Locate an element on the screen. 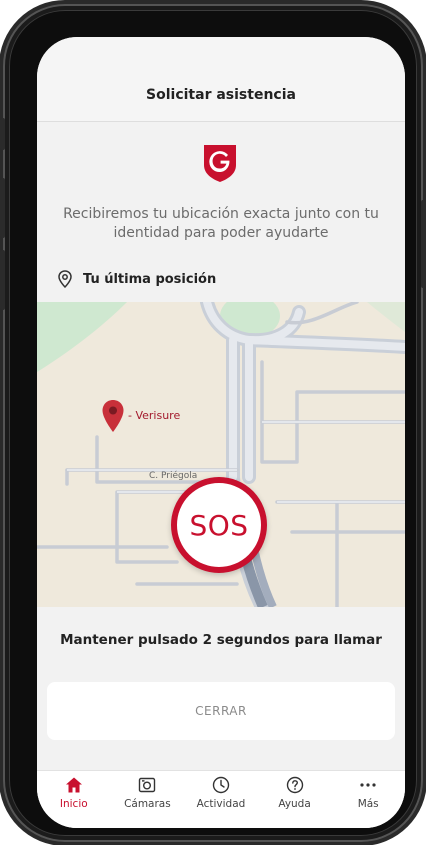 The image size is (426, 845). last-position-row: Tu última posición is located at coordinates (136, 279).